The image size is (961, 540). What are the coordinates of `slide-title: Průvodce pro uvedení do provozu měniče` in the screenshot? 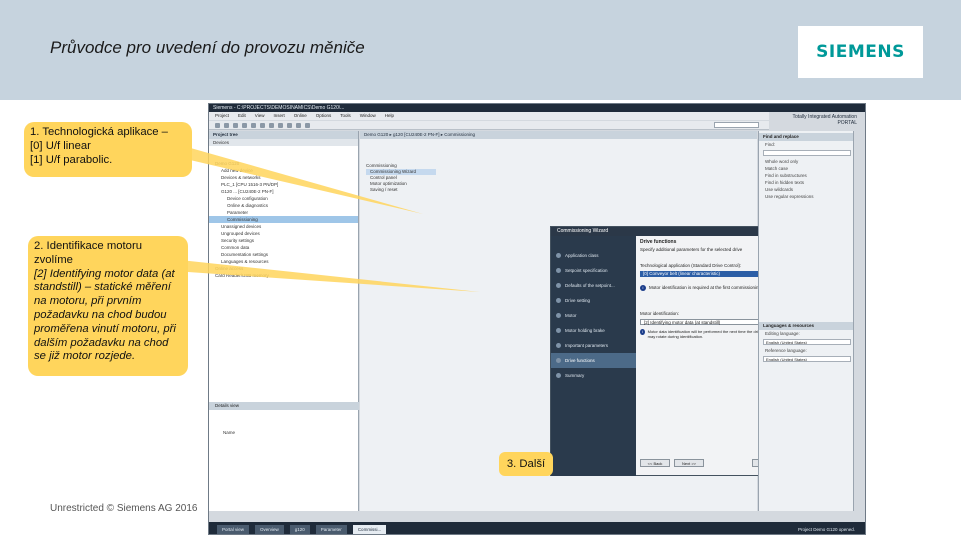 It's located at (207, 47).